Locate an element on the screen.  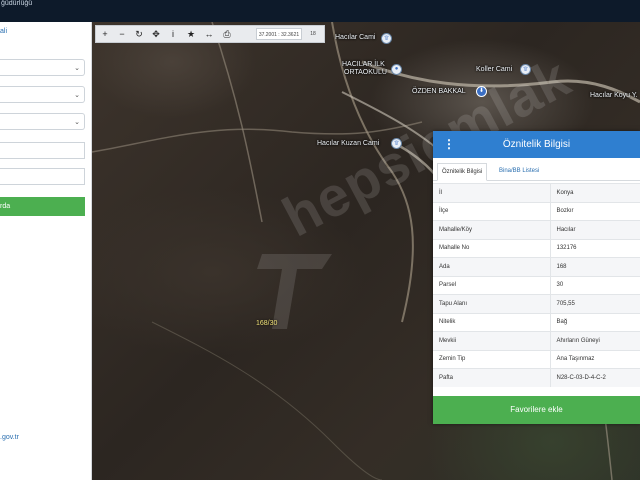
row-label: Mevkii is located at coordinates (491, 340).